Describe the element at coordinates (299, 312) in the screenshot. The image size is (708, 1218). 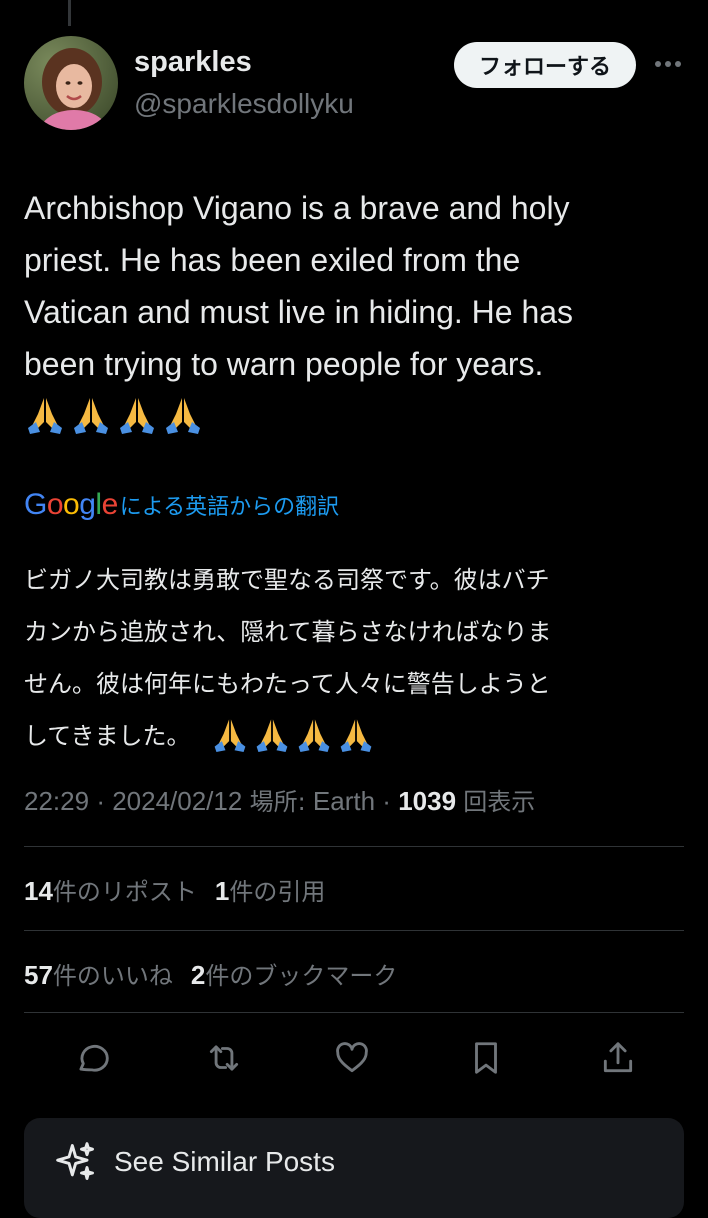
I see `post-text-line: Vatican and must live in hiding. He has` at that location.